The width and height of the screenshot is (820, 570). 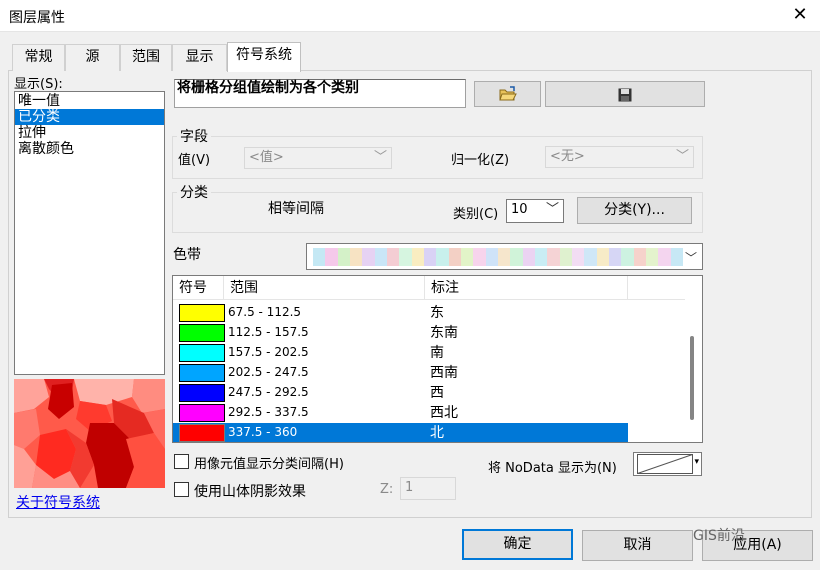 What do you see at coordinates (37, 18) in the screenshot?
I see `window-title: 图层属性` at bounding box center [37, 18].